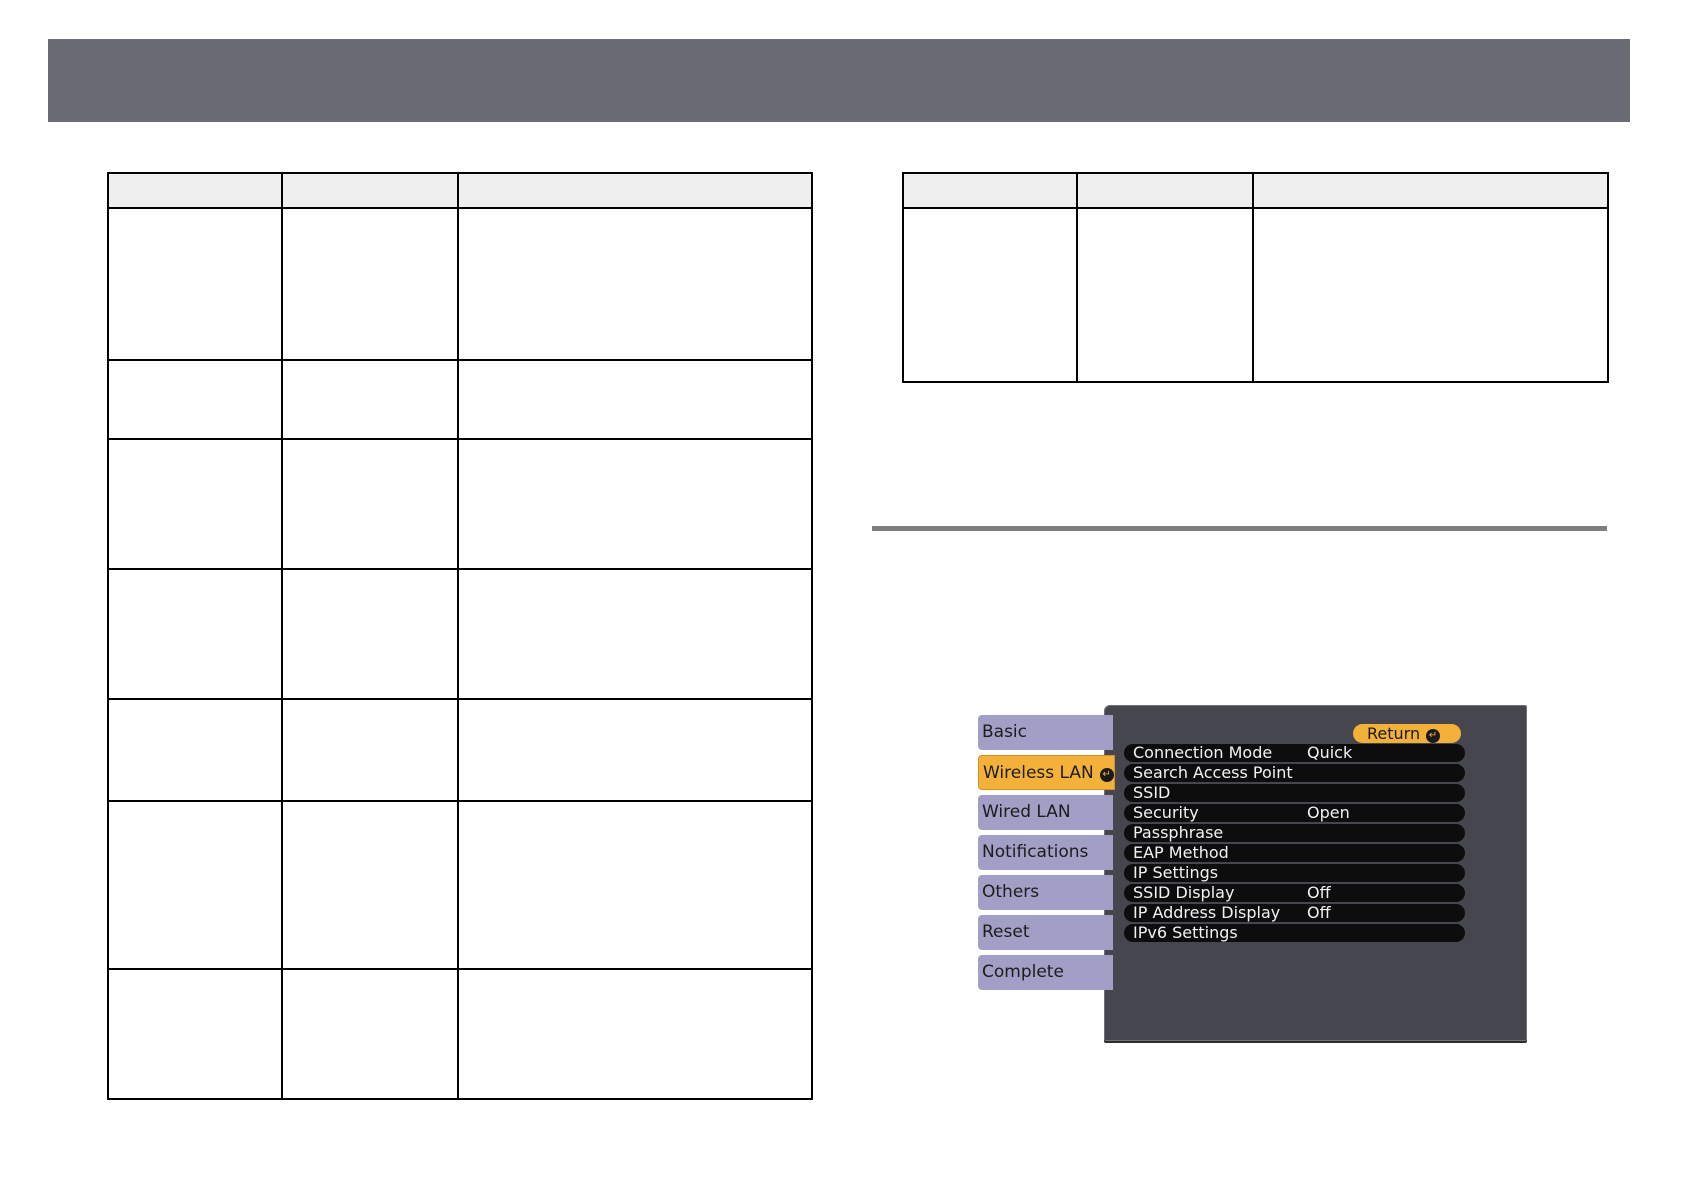 This screenshot has width=1684, height=1190. What do you see at coordinates (1184, 892) in the screenshot?
I see `menu-item-label: SSID Display` at bounding box center [1184, 892].